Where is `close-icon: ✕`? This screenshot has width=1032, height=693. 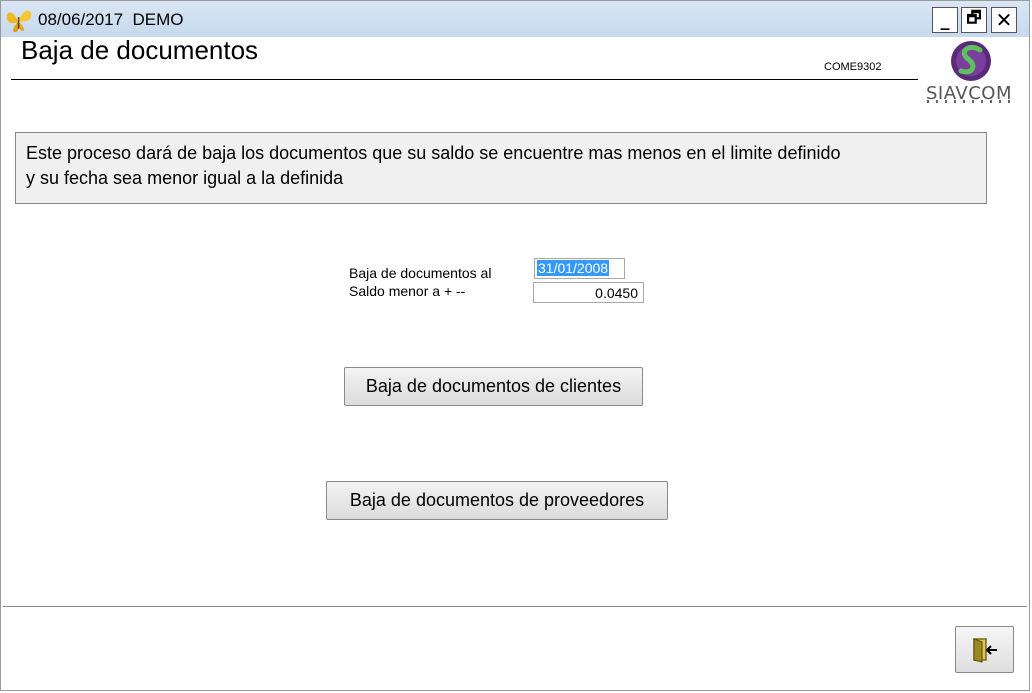
close-icon: ✕ is located at coordinates (1004, 20).